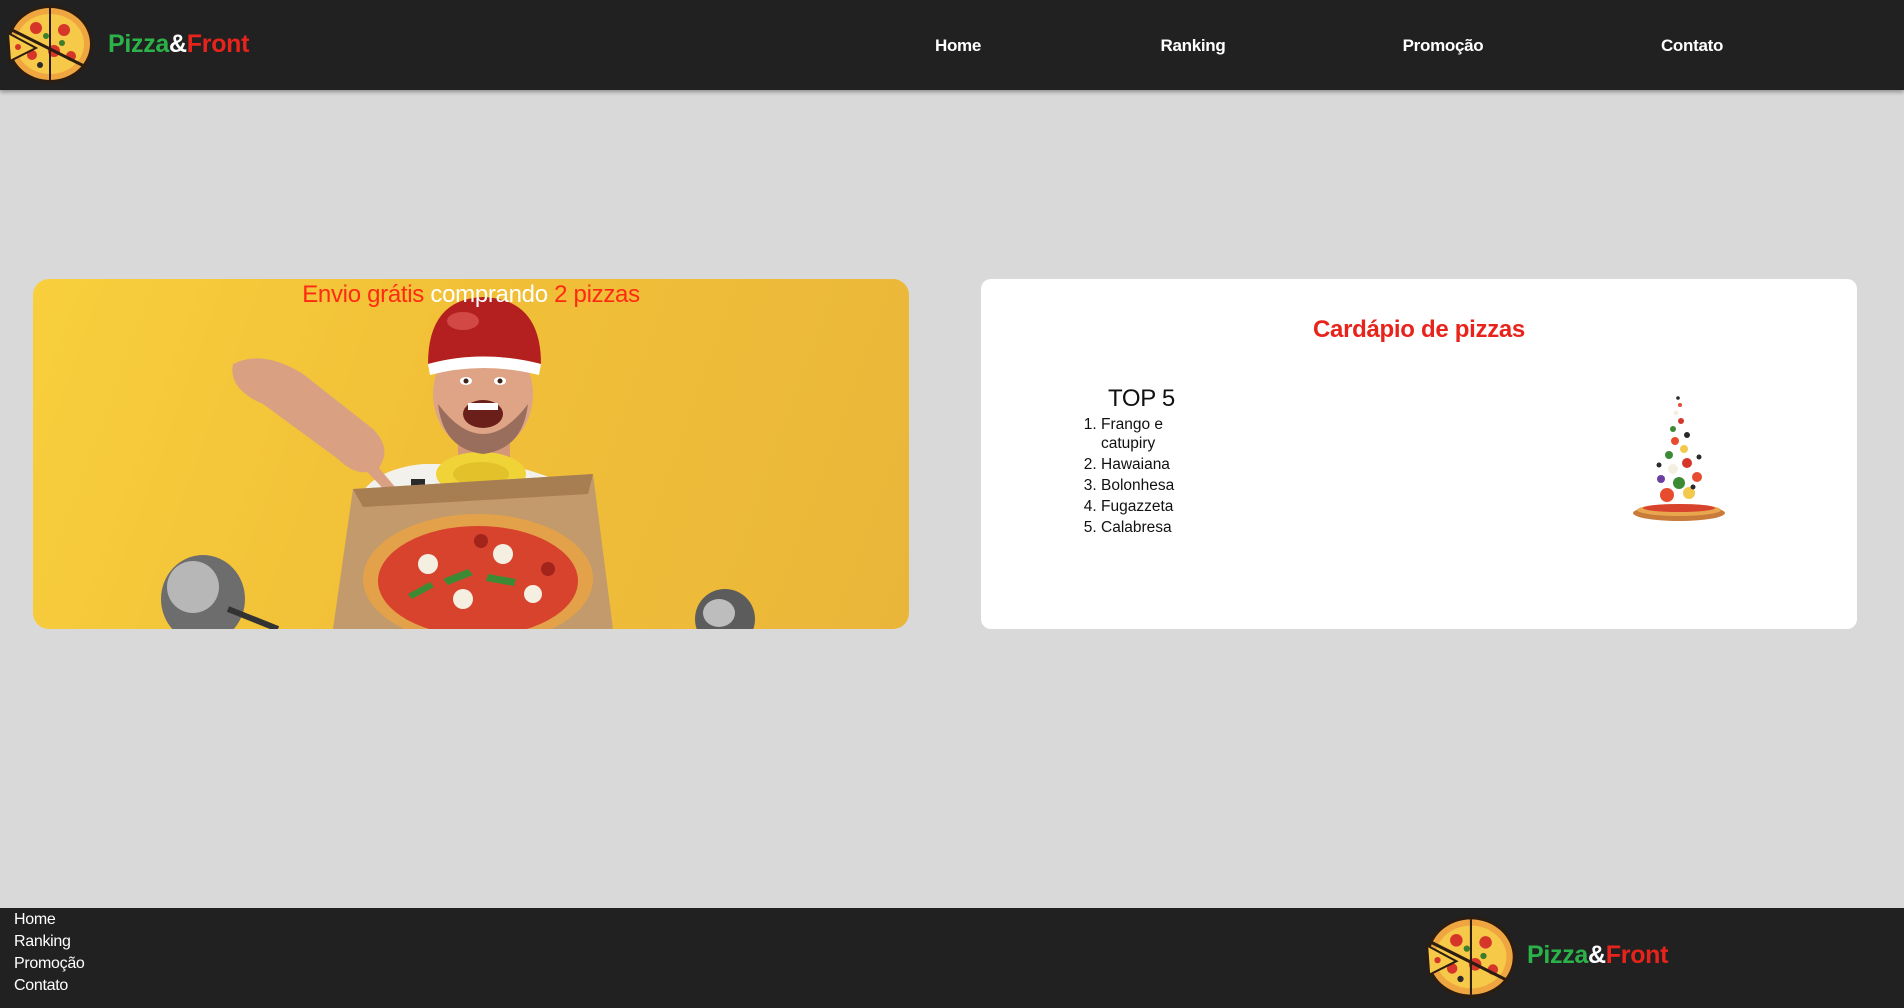  What do you see at coordinates (363, 294) in the screenshot?
I see `promo-title-free-shipping: Envio grátis` at bounding box center [363, 294].